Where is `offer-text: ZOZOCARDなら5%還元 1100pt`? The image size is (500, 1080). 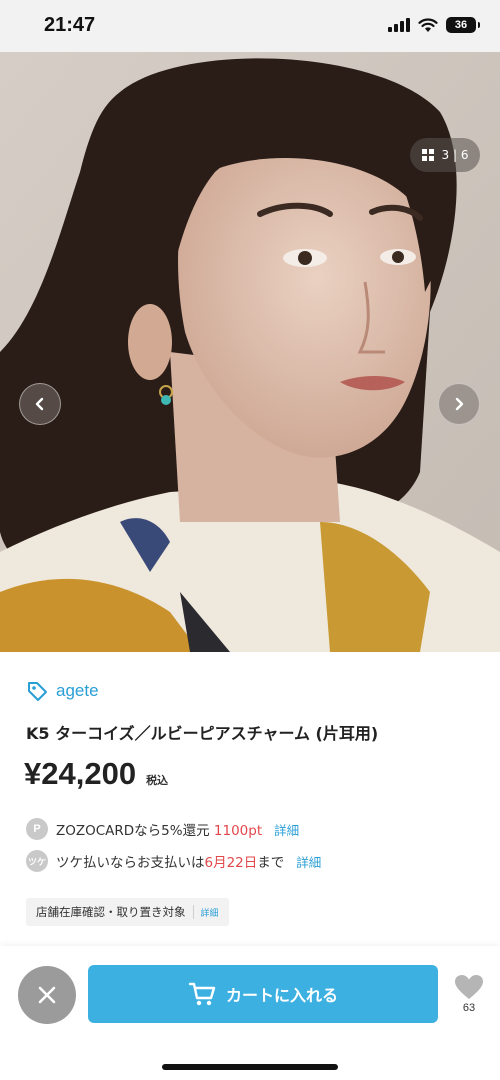 offer-text: ZOZOCARDなら5%還元 1100pt is located at coordinates (159, 831).